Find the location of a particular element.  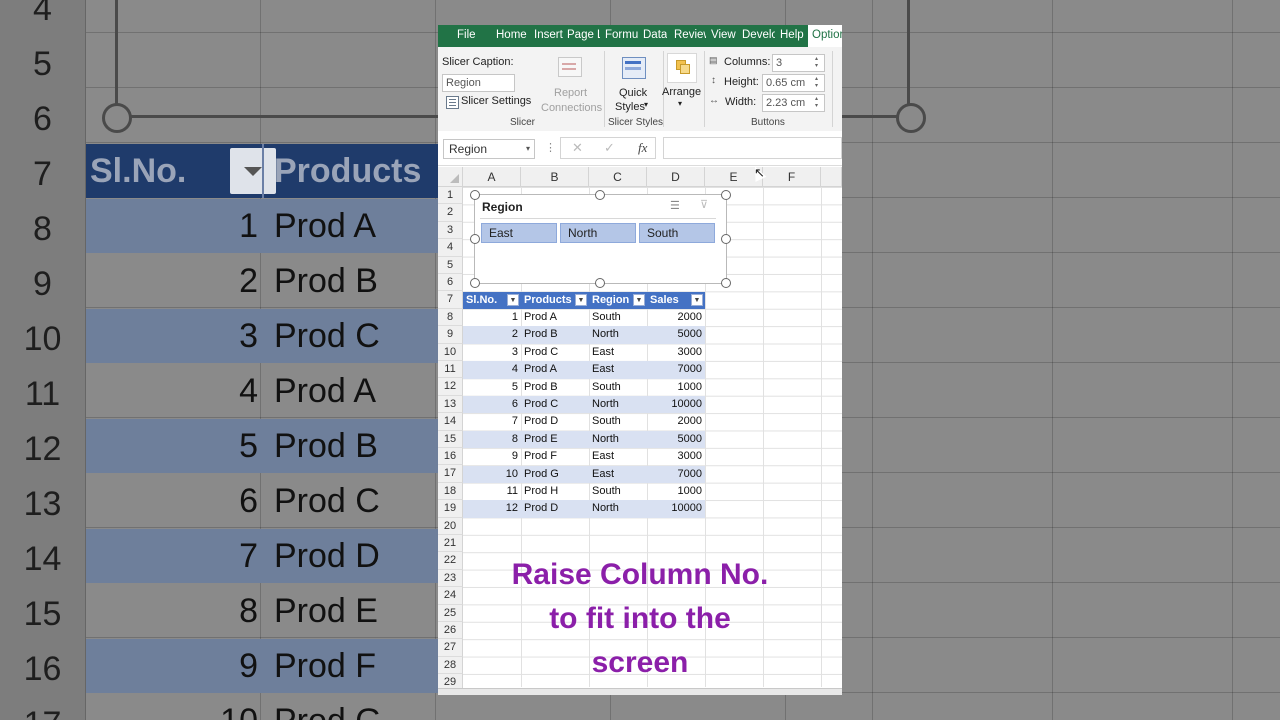

row-header: 4 is located at coordinates (450, 248).